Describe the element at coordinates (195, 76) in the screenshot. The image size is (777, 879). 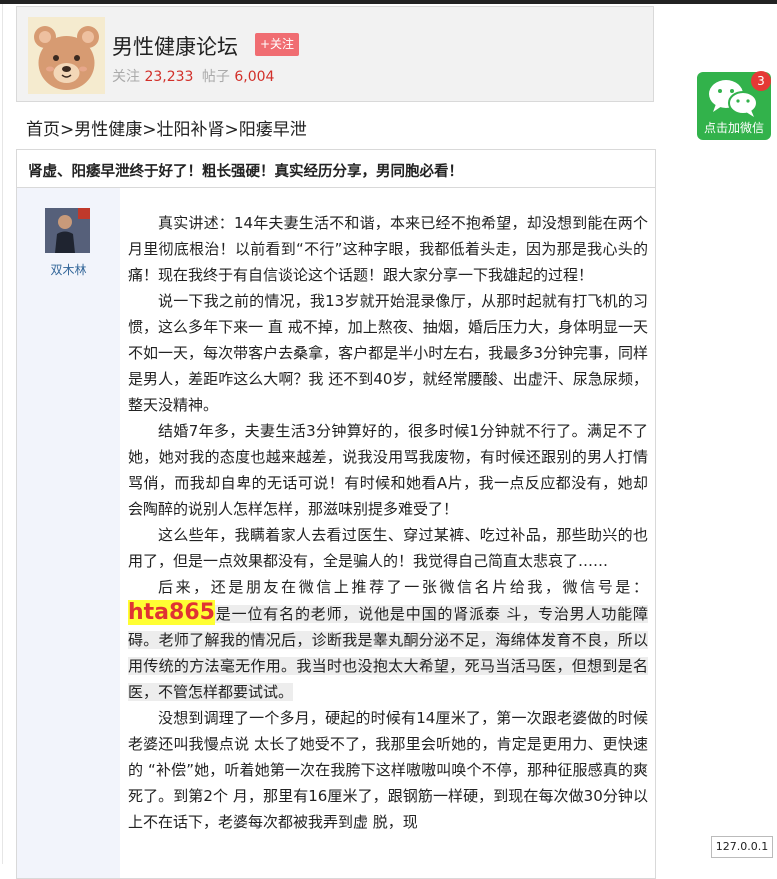
I see `forum-stats: 关注 23,233 帖子 6,004` at that location.